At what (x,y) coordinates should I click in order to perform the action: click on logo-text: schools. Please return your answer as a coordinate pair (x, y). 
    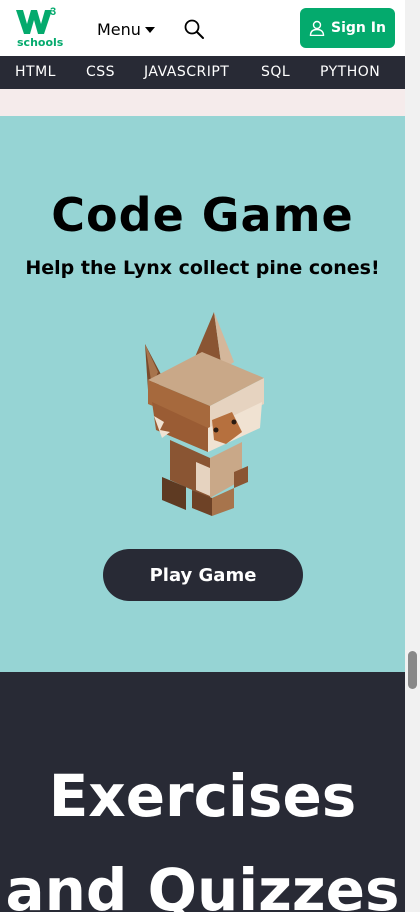
    Looking at the image, I should click on (40, 42).